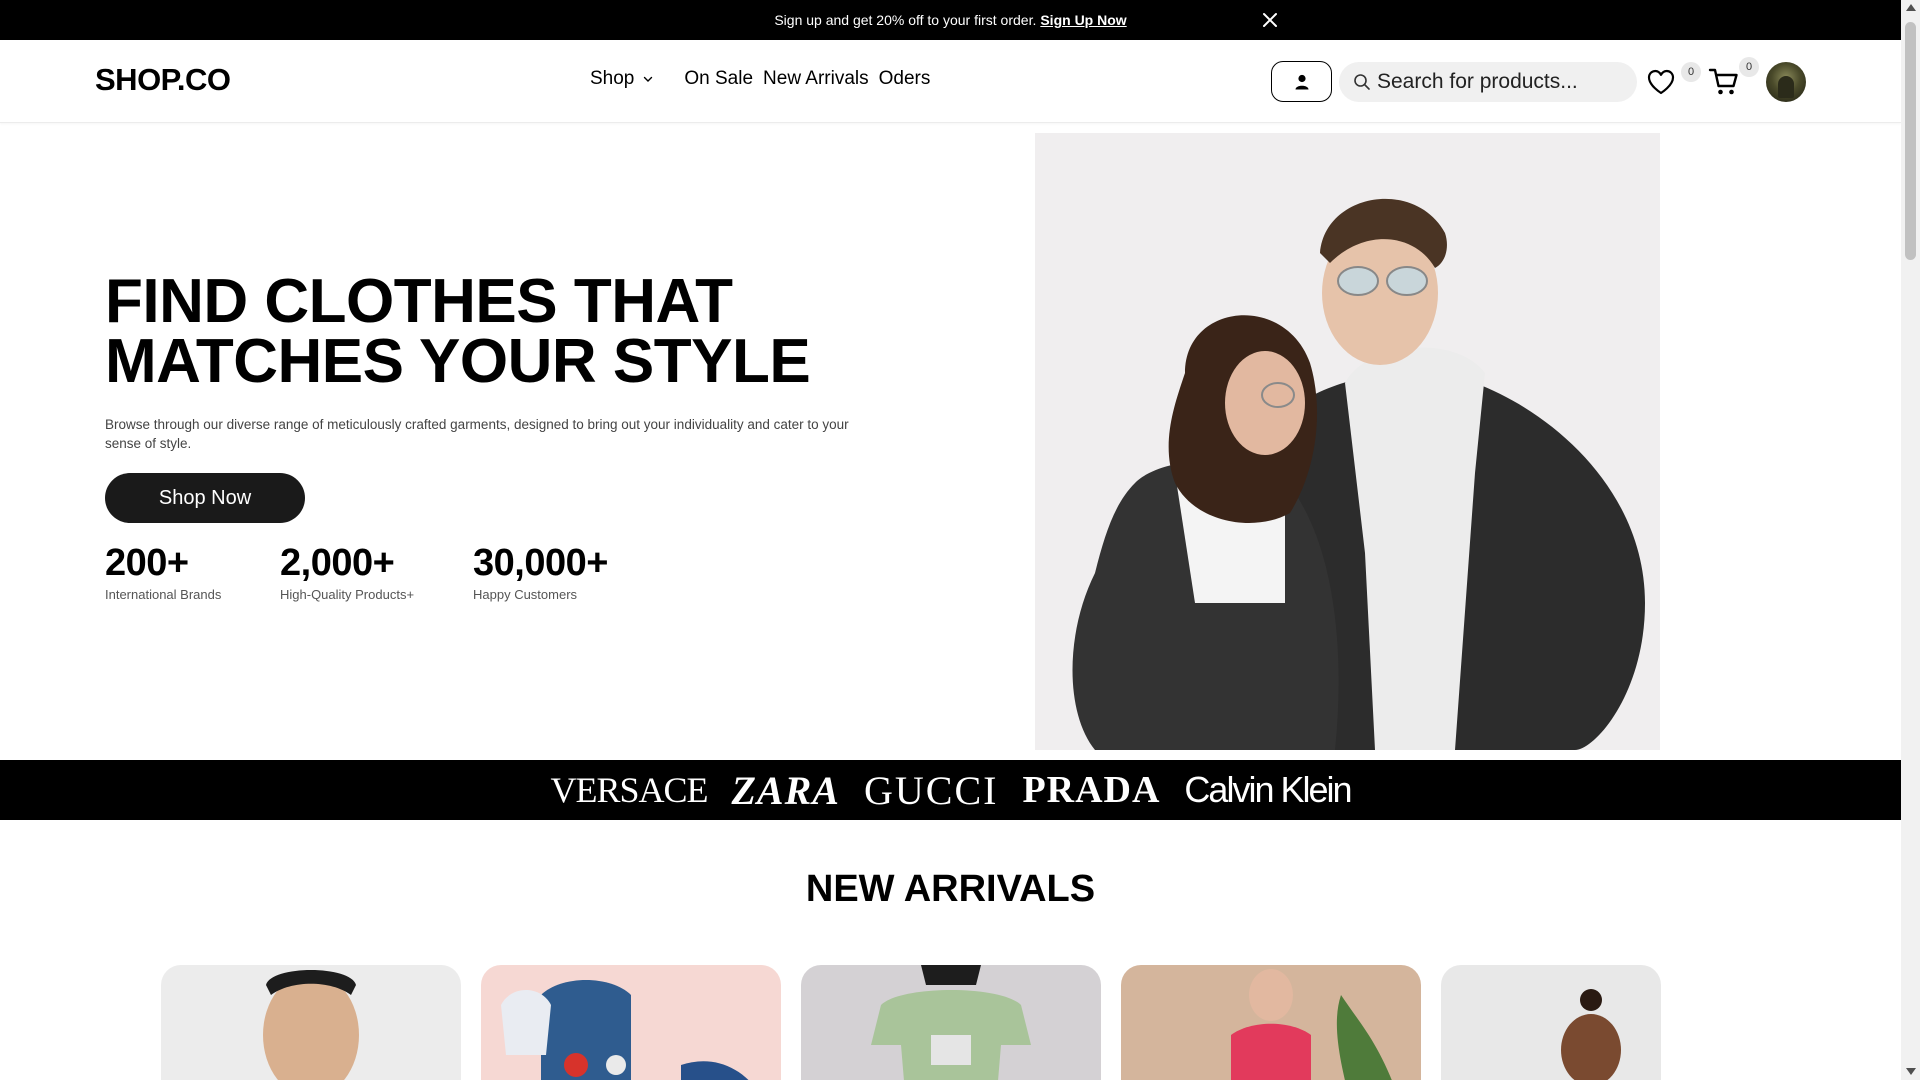  What do you see at coordinates (1497, 82) in the screenshot?
I see `search-input` at bounding box center [1497, 82].